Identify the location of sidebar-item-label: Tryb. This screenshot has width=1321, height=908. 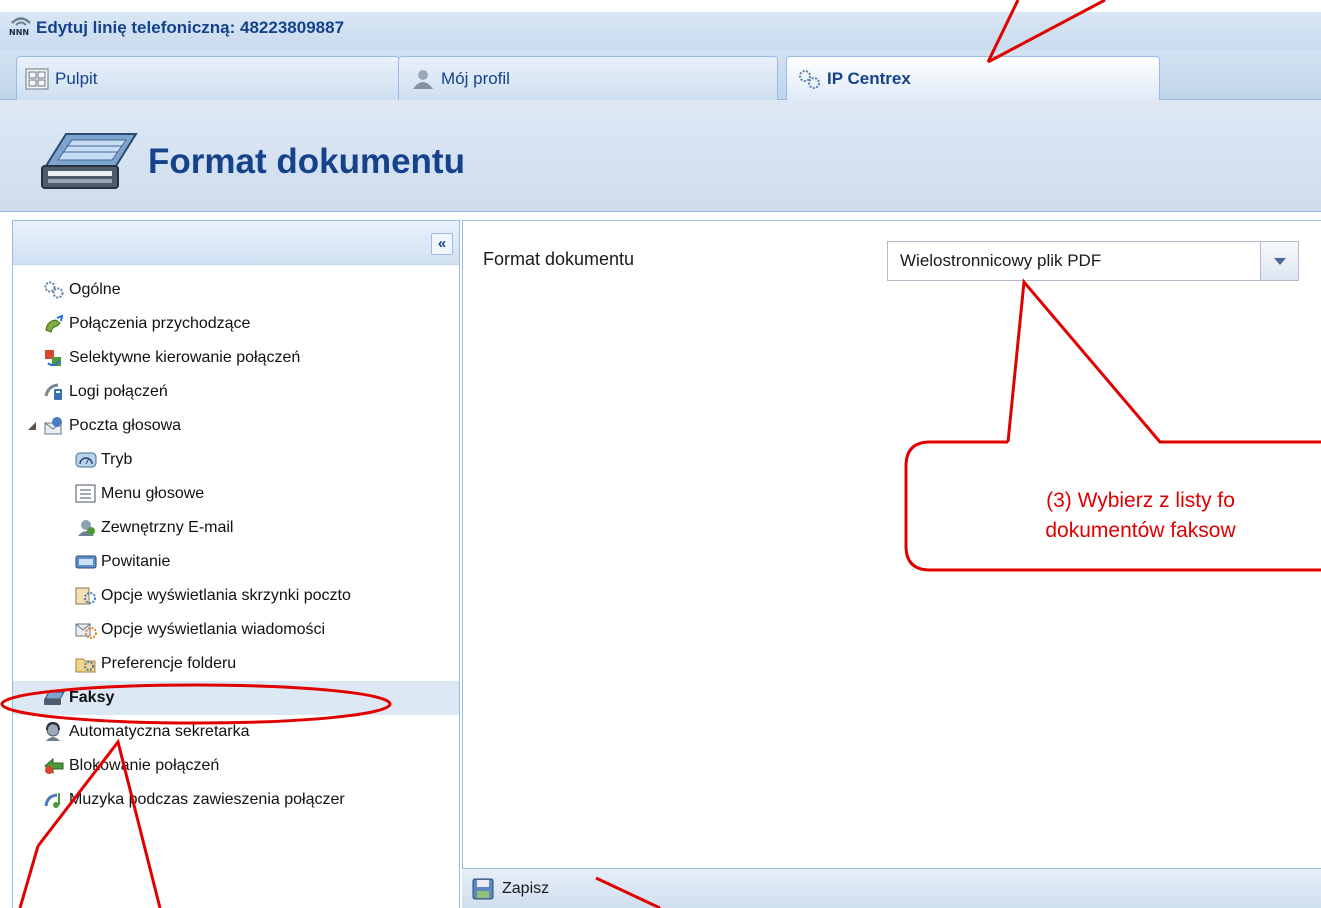
(117, 459).